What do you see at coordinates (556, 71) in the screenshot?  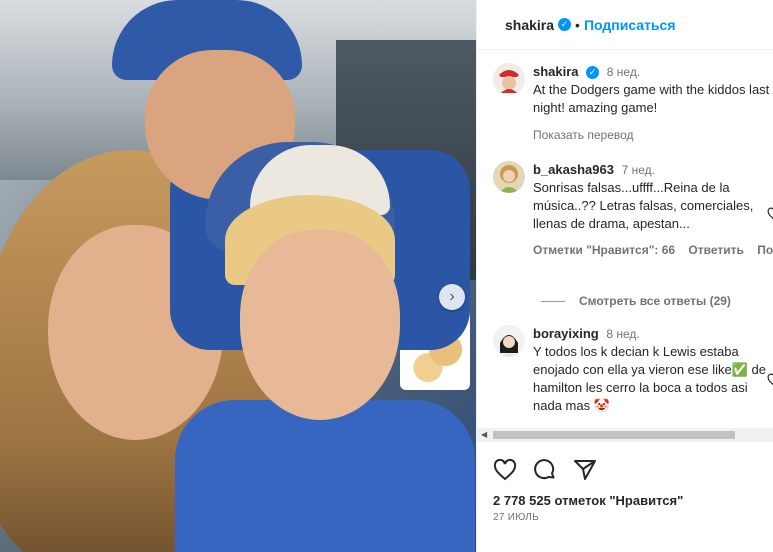 I see `caption-username: shakira` at bounding box center [556, 71].